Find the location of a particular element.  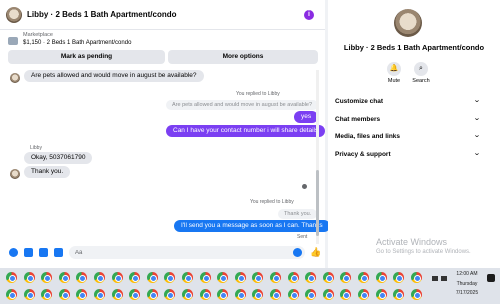

section-chat-members: Chat members is located at coordinates (357, 119).